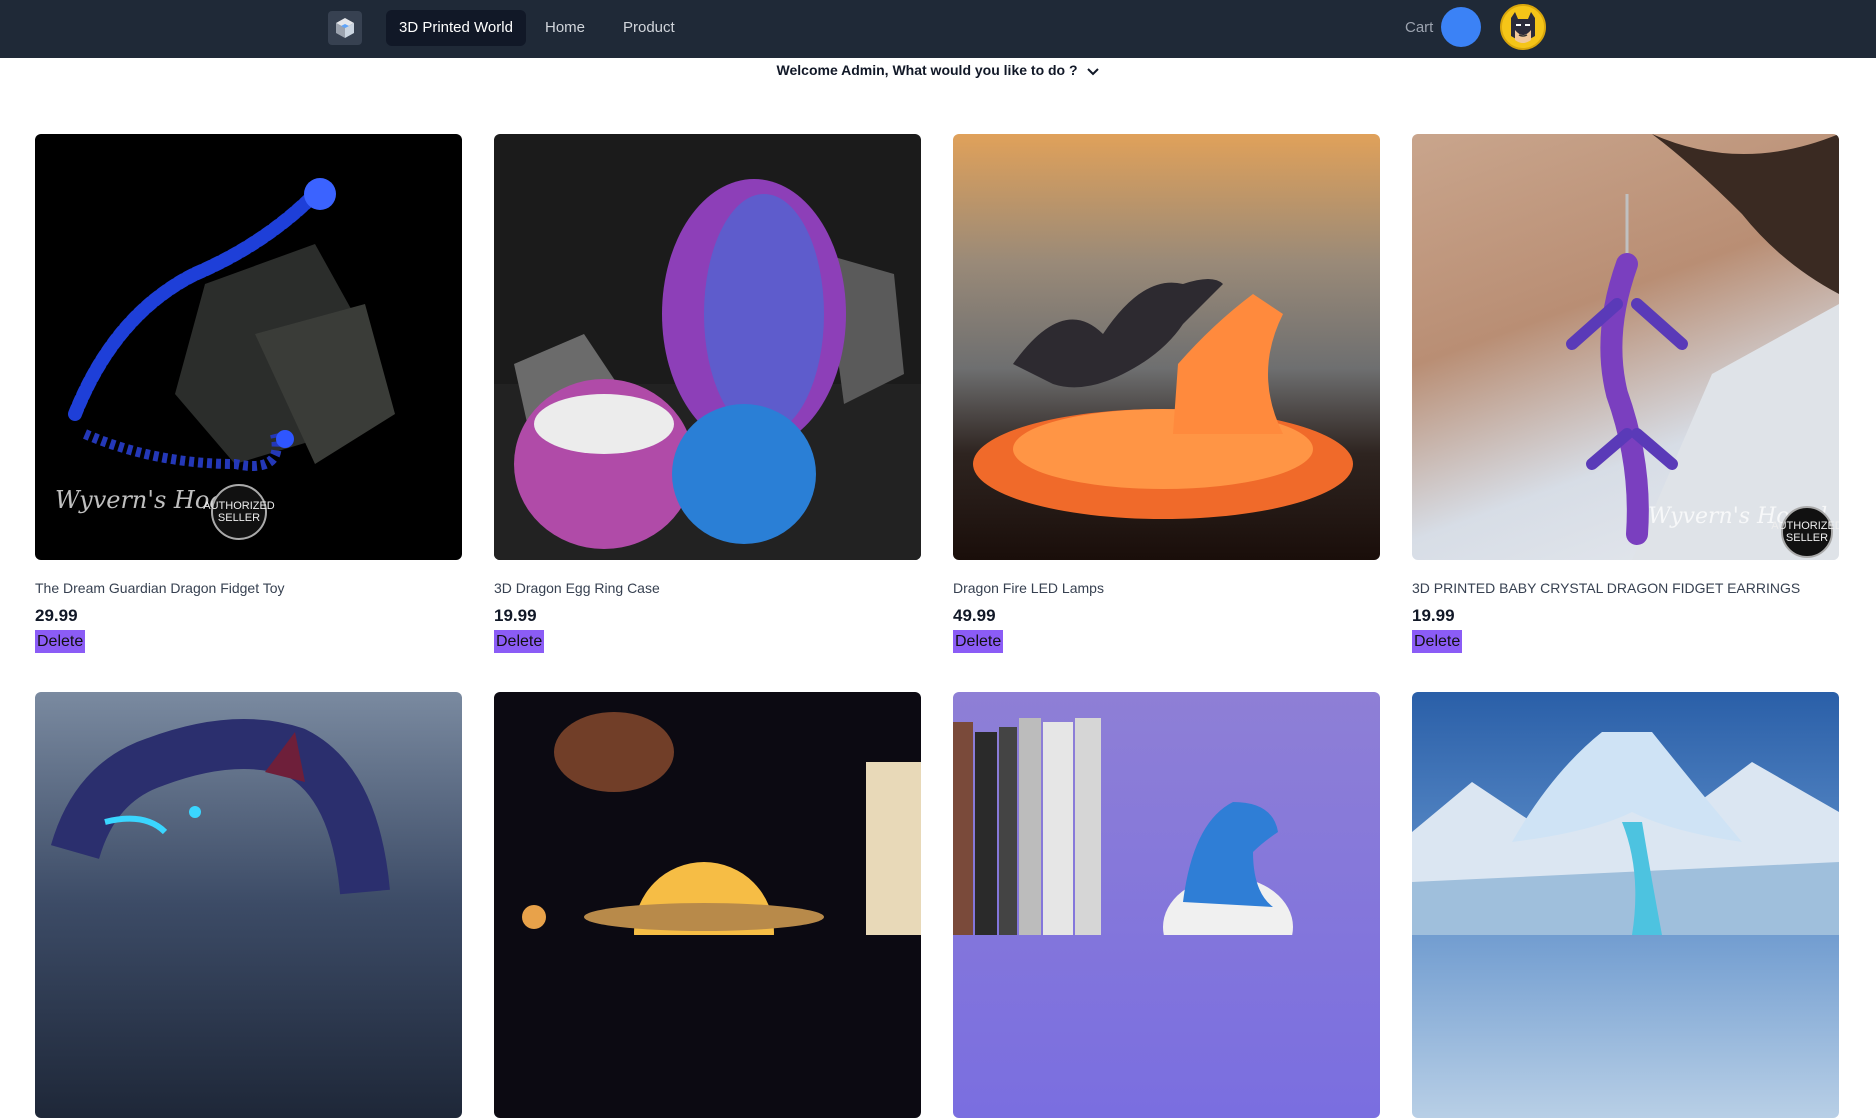 The width and height of the screenshot is (1876, 1118). What do you see at coordinates (160, 588) in the screenshot?
I see `product-name: The Dream Guardian Dragon Fidget Toy` at bounding box center [160, 588].